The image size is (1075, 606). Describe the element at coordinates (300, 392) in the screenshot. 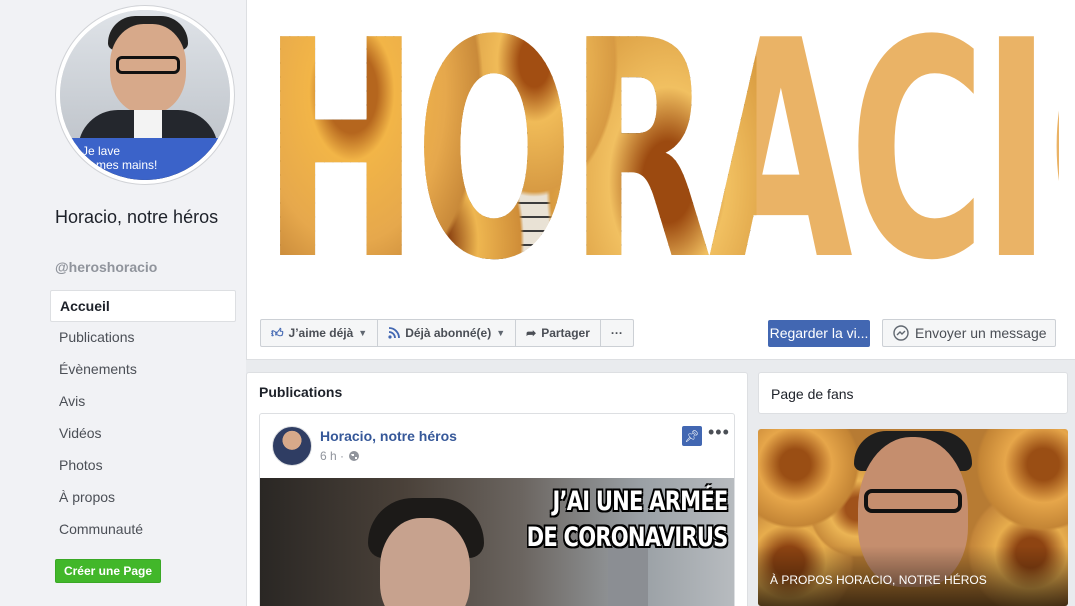

I see `publications-title: Publications` at that location.